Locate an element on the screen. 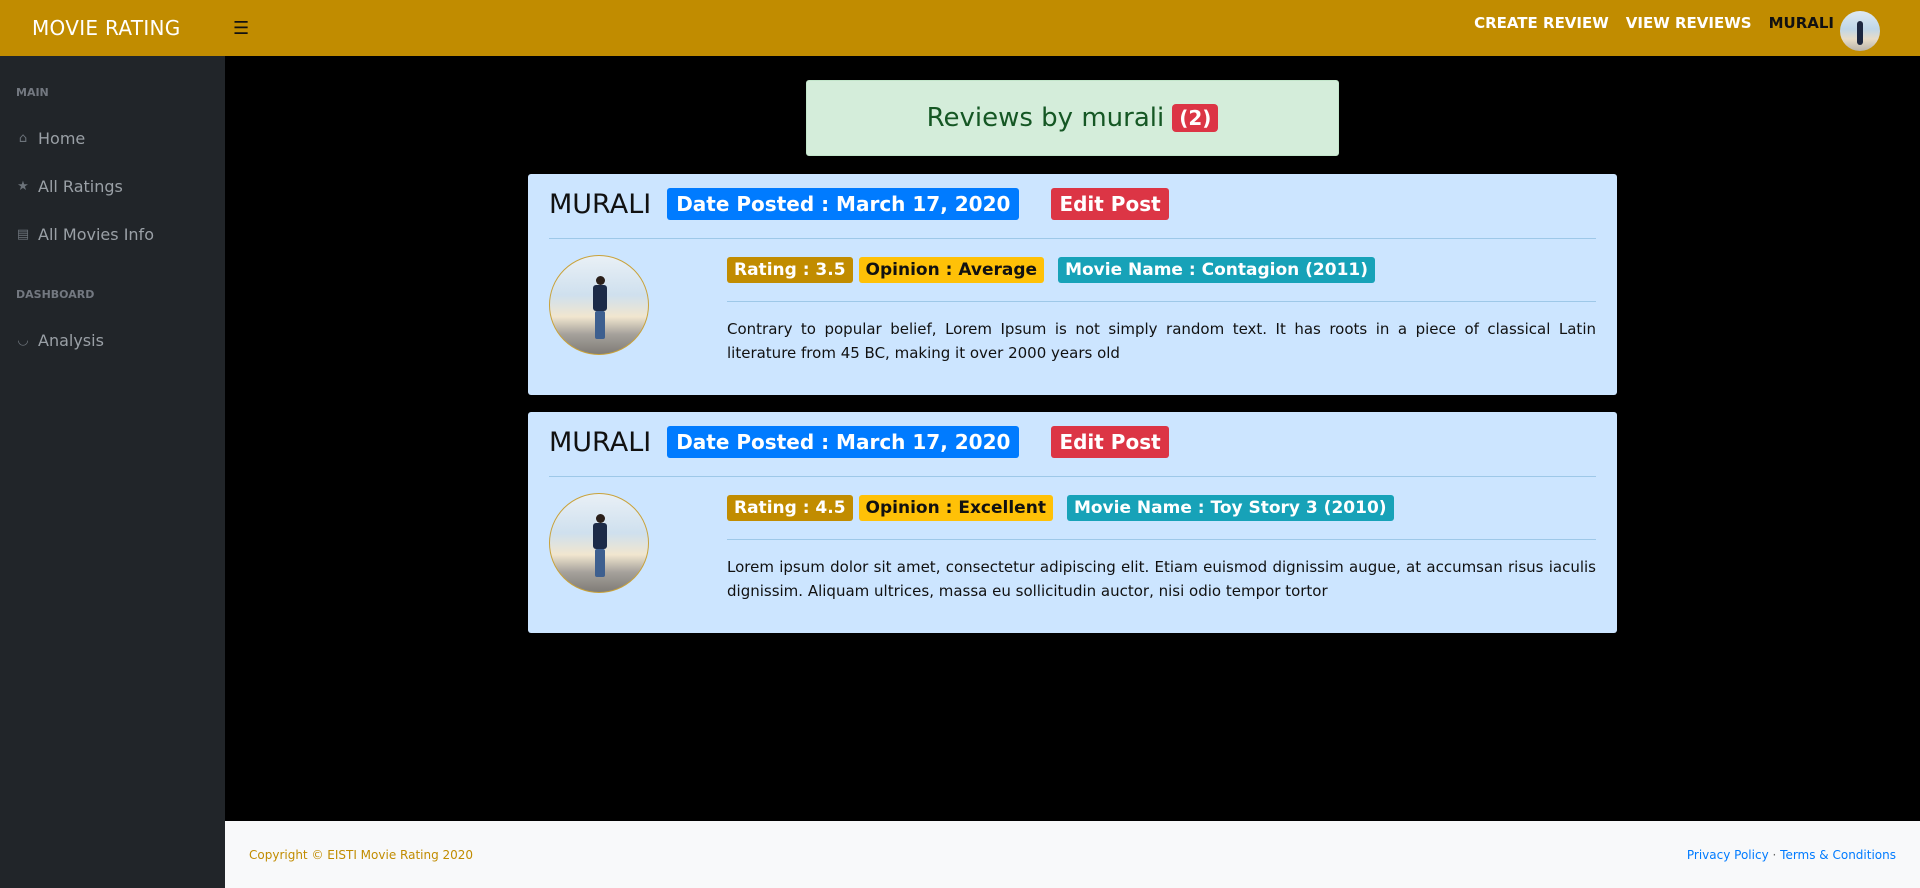  privacy-policy-link: Privacy Policy is located at coordinates (1728, 855).